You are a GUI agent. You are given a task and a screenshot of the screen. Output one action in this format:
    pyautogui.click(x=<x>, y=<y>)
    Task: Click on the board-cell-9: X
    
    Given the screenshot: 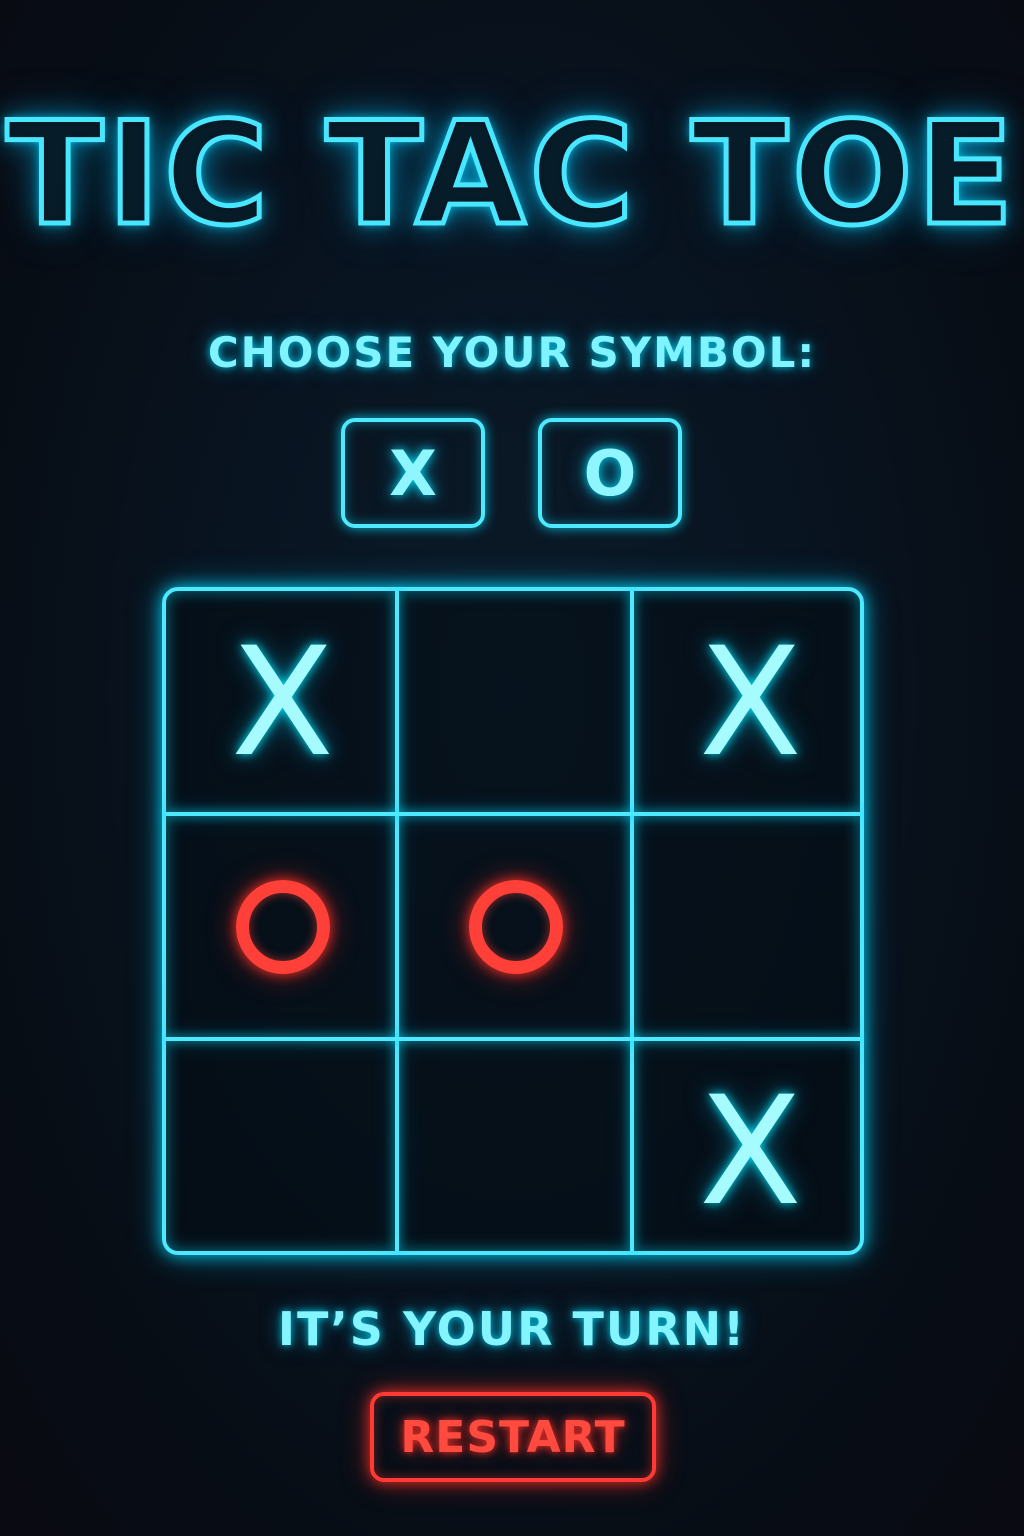 What is the action you would take?
    pyautogui.click(x=750, y=1152)
    